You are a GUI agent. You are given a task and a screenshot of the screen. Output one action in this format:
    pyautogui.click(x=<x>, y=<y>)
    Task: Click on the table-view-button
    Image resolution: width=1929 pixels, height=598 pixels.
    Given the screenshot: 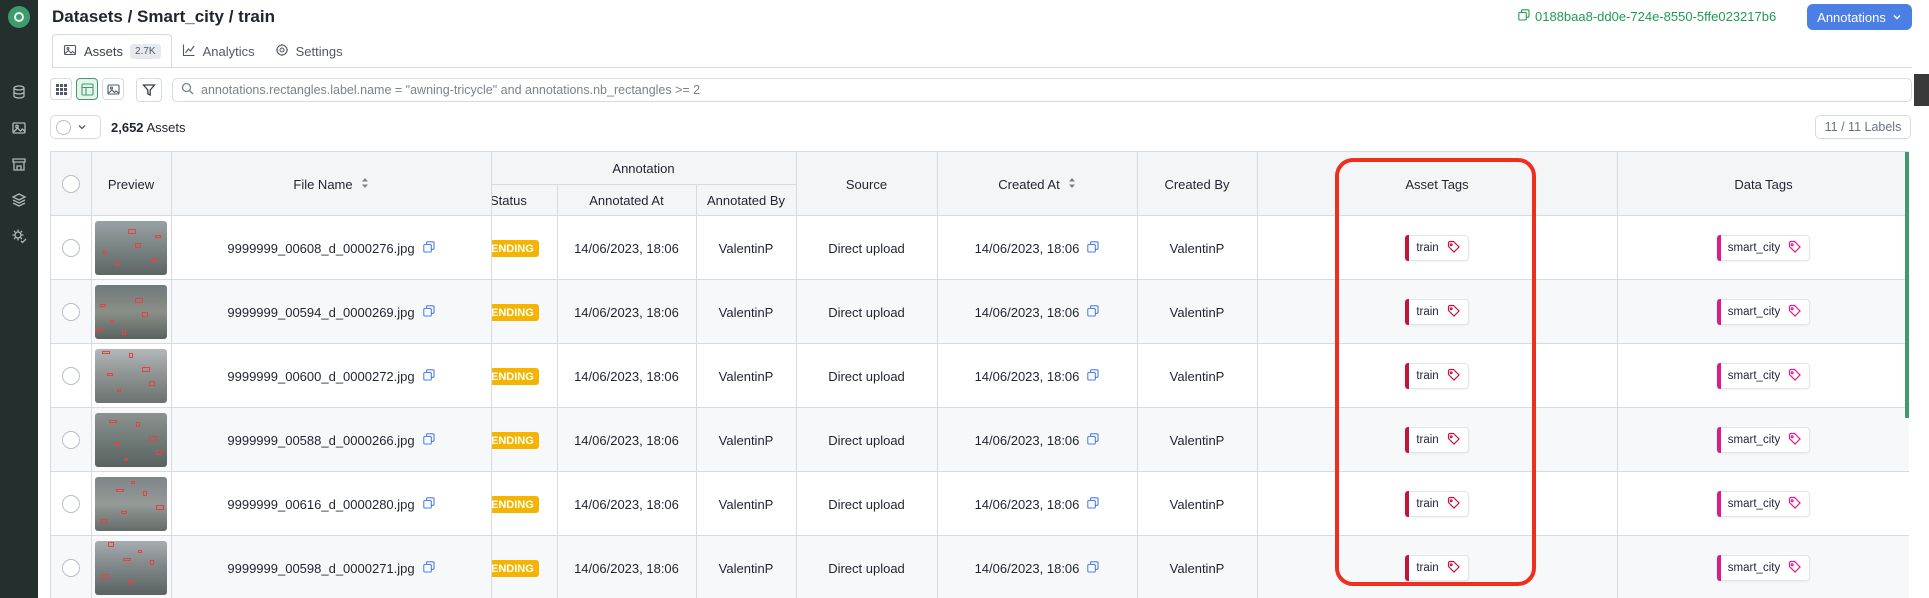 What is the action you would take?
    pyautogui.click(x=87, y=89)
    